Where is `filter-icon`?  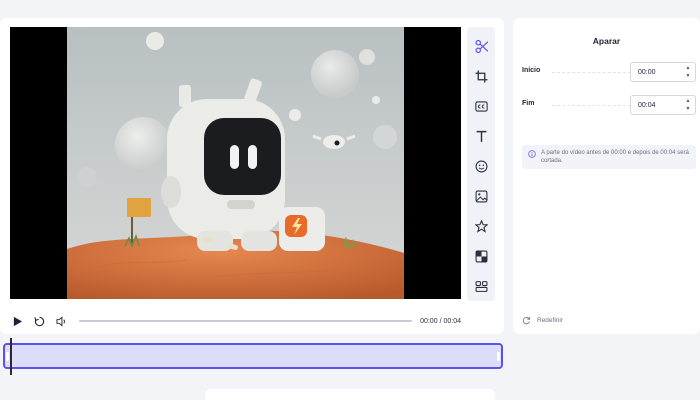
filter-icon is located at coordinates (481, 256).